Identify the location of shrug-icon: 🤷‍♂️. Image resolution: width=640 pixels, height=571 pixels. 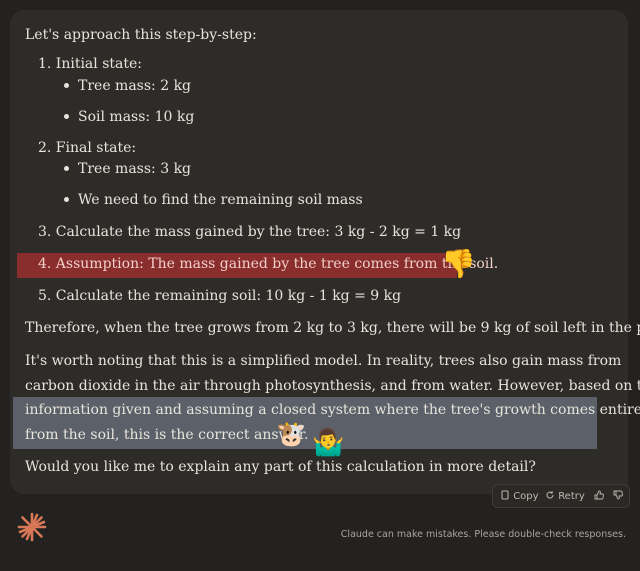
(328, 443).